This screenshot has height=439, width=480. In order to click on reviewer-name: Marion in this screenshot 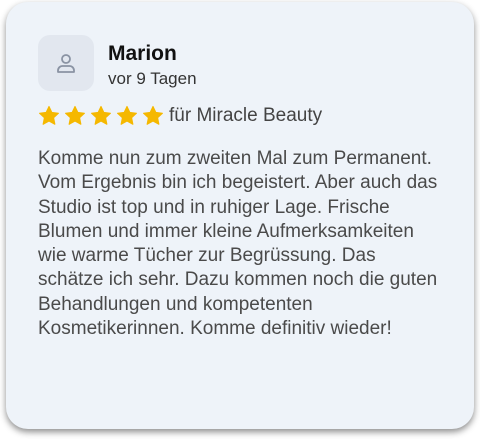, I will do `click(142, 53)`.